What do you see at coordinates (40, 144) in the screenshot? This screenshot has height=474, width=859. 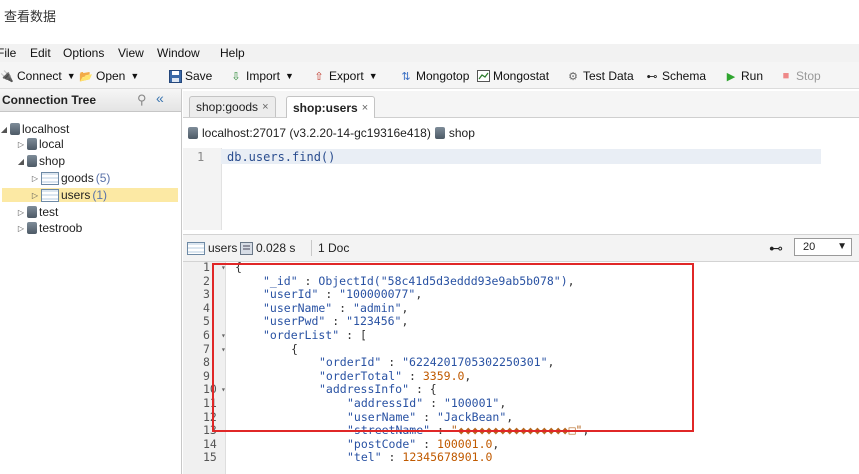 I see `tree-node-local: ▷ local` at bounding box center [40, 144].